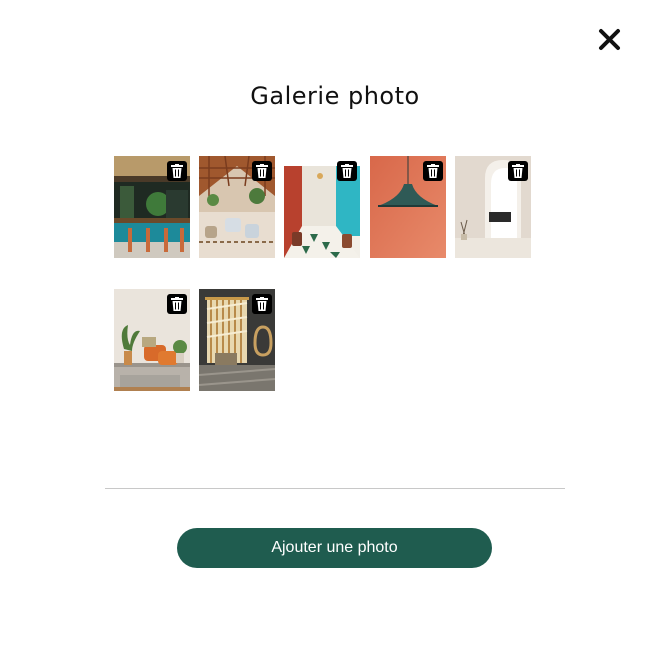 This screenshot has height=670, width=670. Describe the element at coordinates (609, 39) in the screenshot. I see `close-icon` at that location.